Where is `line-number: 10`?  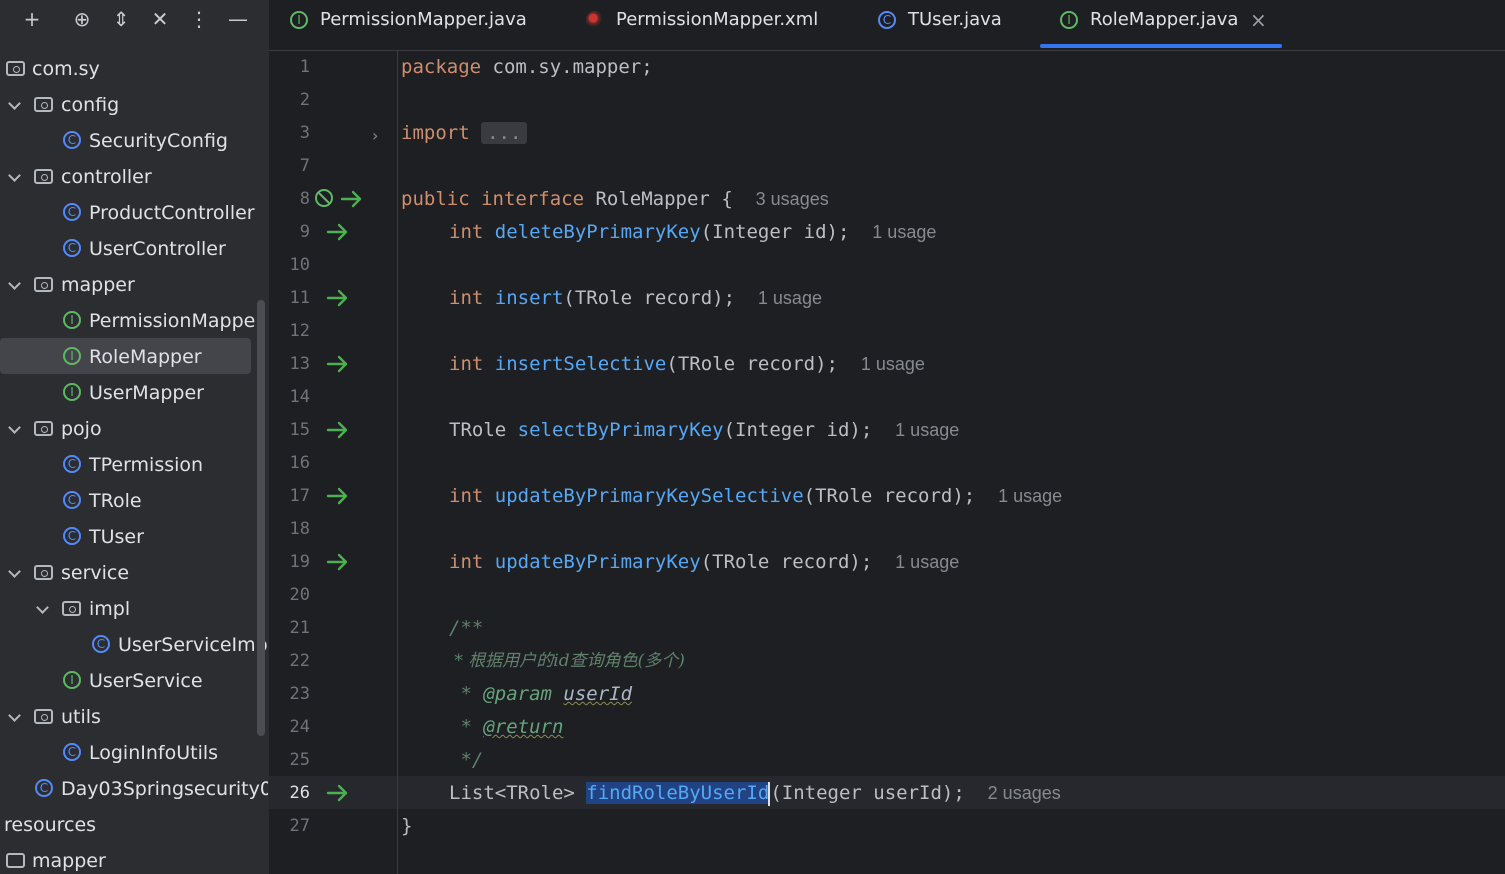
line-number: 10 is located at coordinates (299, 265).